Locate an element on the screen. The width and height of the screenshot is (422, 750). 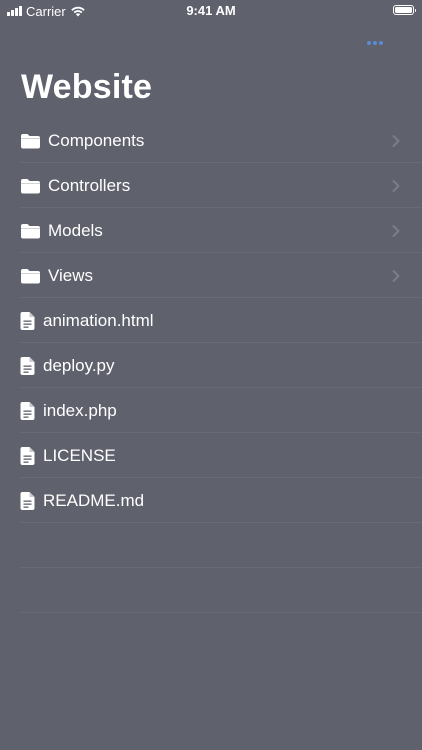
folder-row-components: Components is located at coordinates (211, 140).